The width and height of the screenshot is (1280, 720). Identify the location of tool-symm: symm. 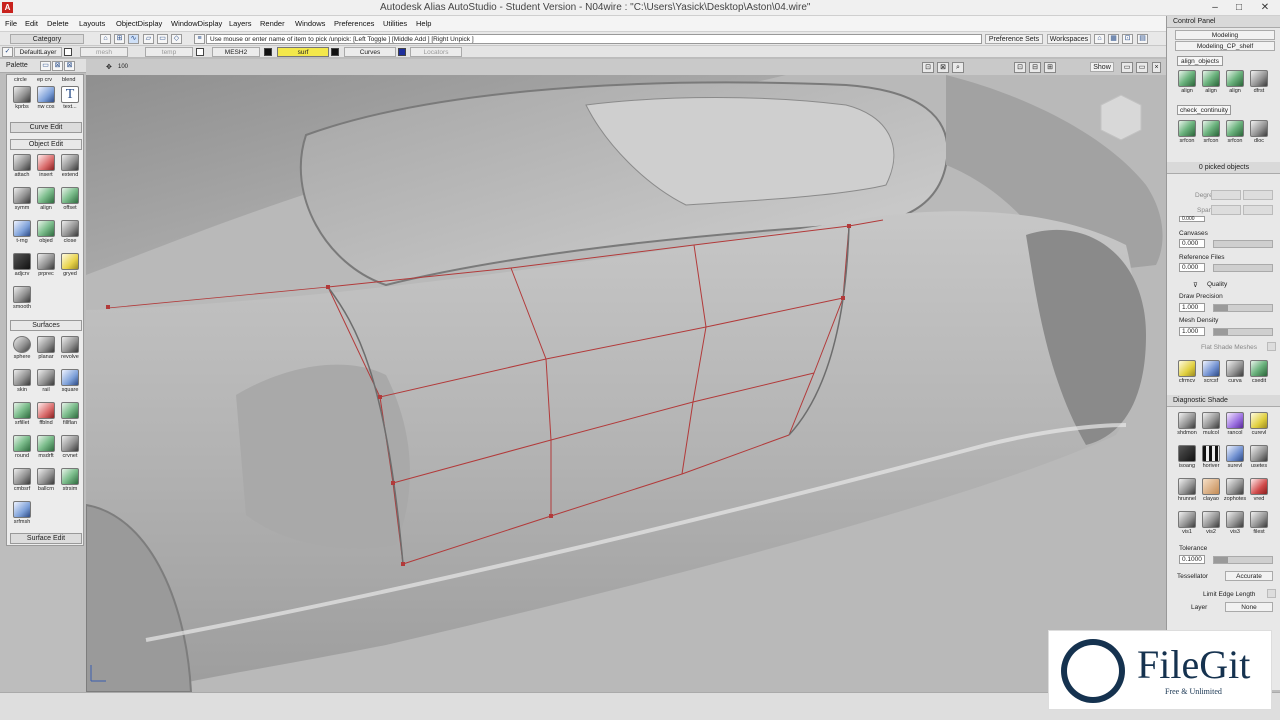
(22, 201).